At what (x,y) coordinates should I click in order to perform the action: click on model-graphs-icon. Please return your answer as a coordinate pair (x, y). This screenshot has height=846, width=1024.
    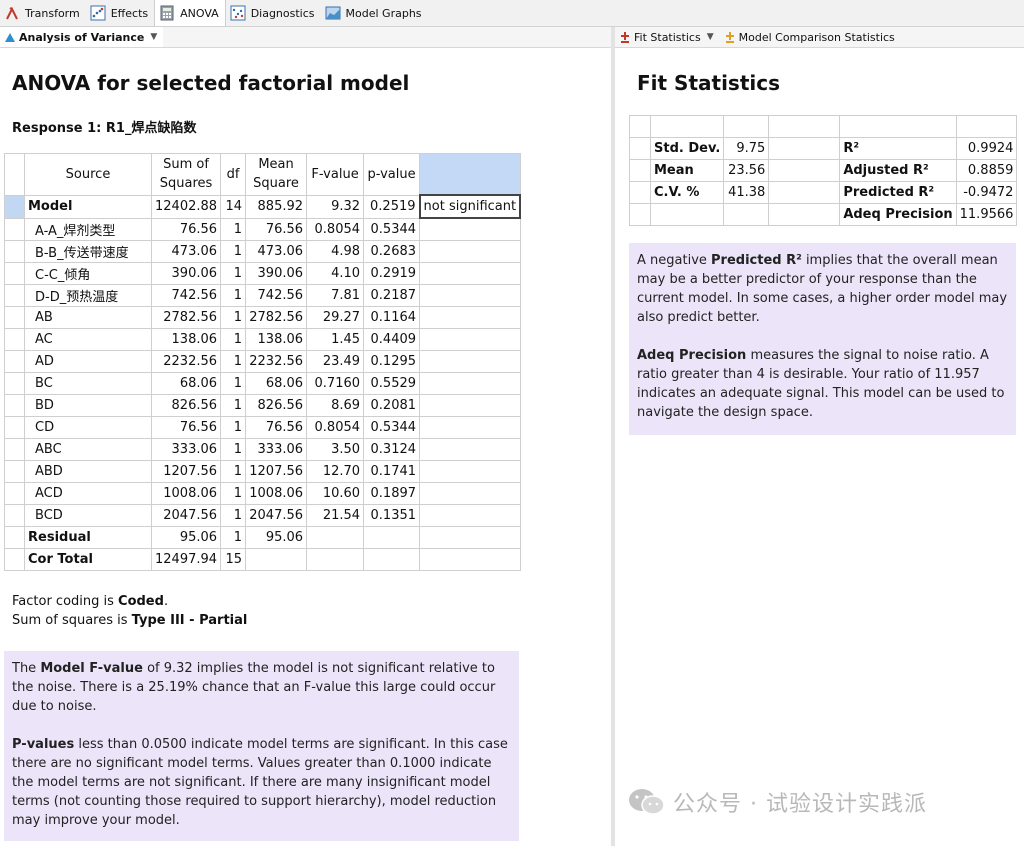
    Looking at the image, I should click on (333, 13).